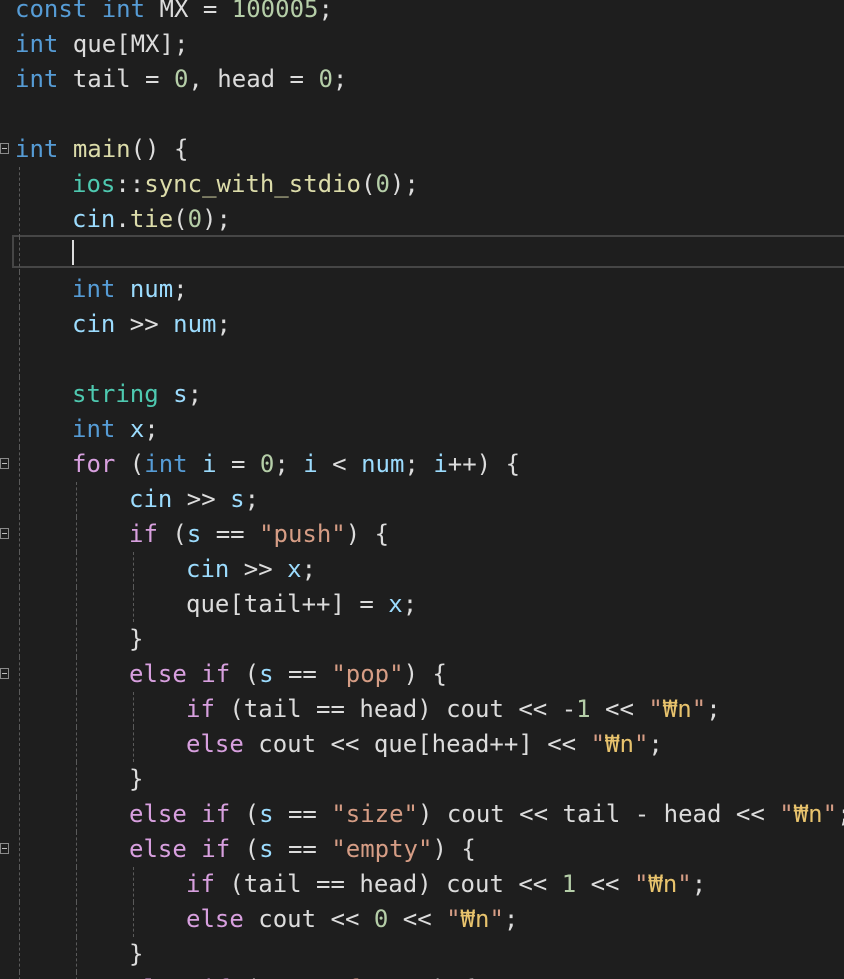  I want to click on code-line: const int MX = 100005;, so click(422, 13).